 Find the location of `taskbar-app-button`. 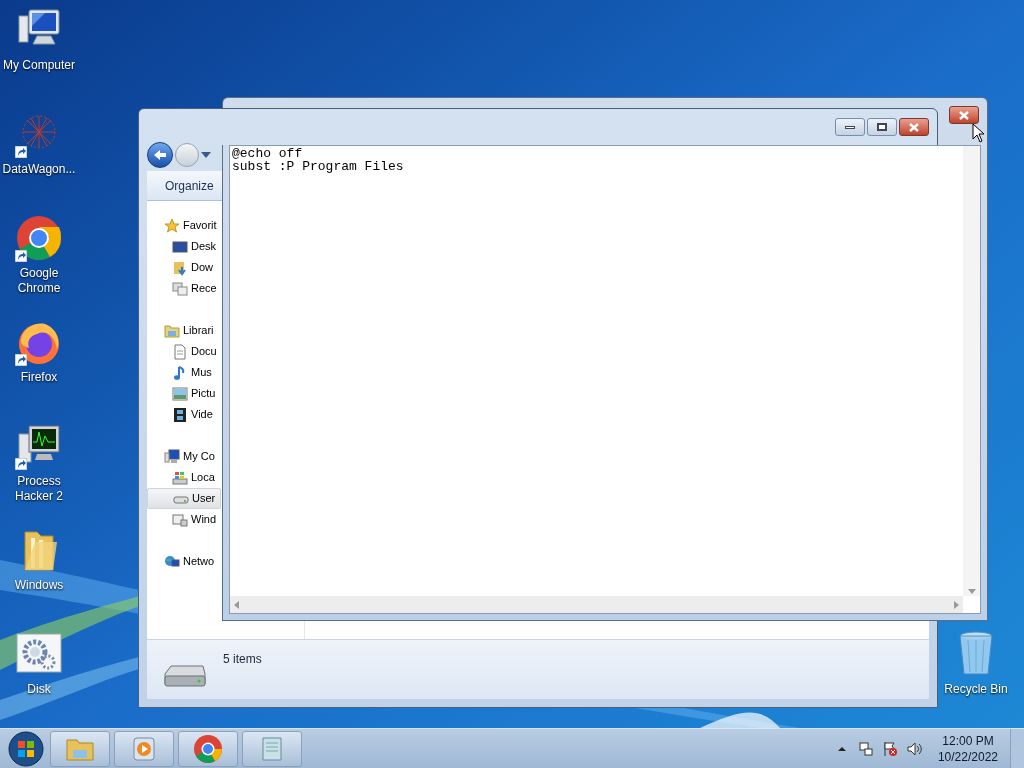

taskbar-app-button is located at coordinates (208, 748).